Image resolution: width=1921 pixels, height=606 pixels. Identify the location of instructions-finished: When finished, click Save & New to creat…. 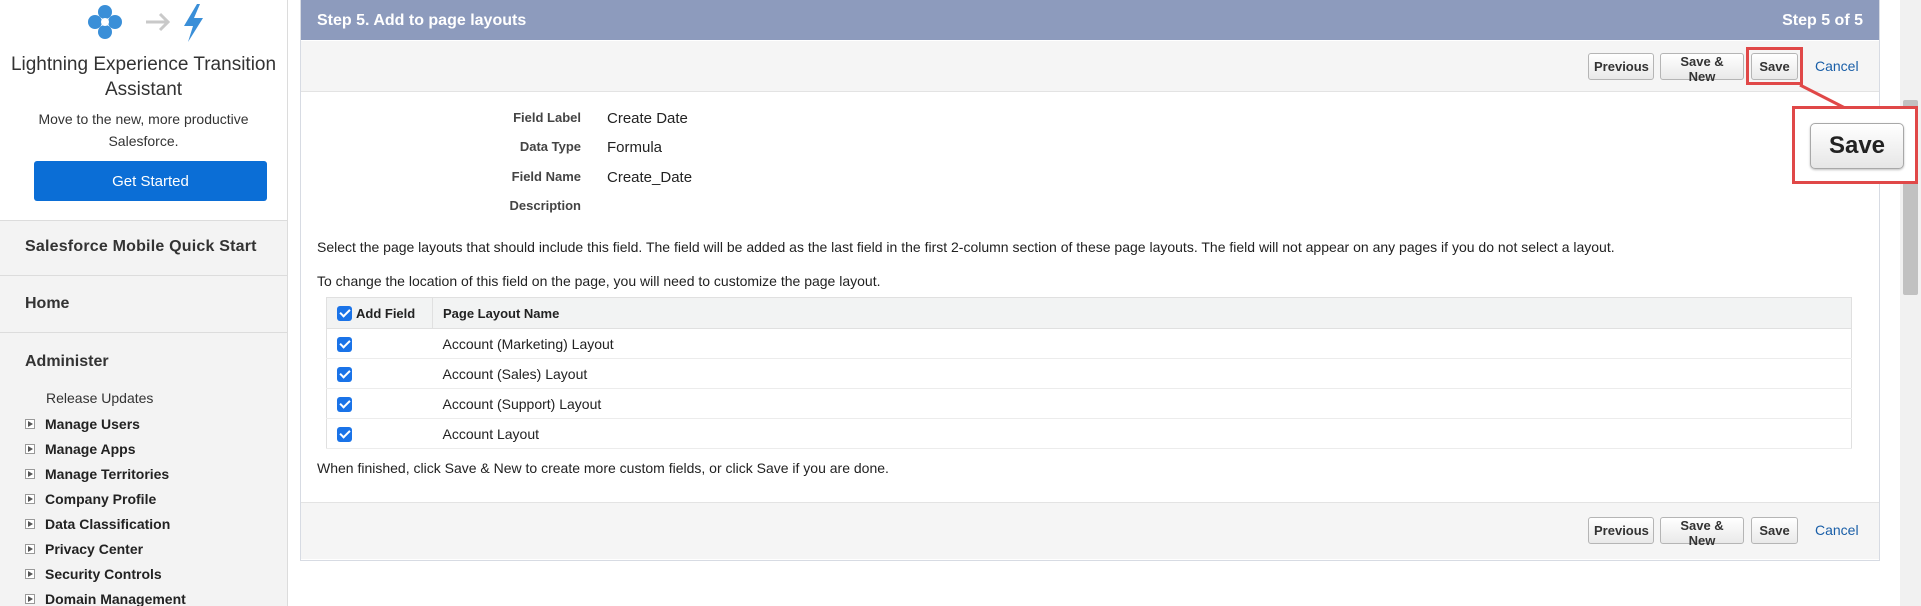
(603, 468).